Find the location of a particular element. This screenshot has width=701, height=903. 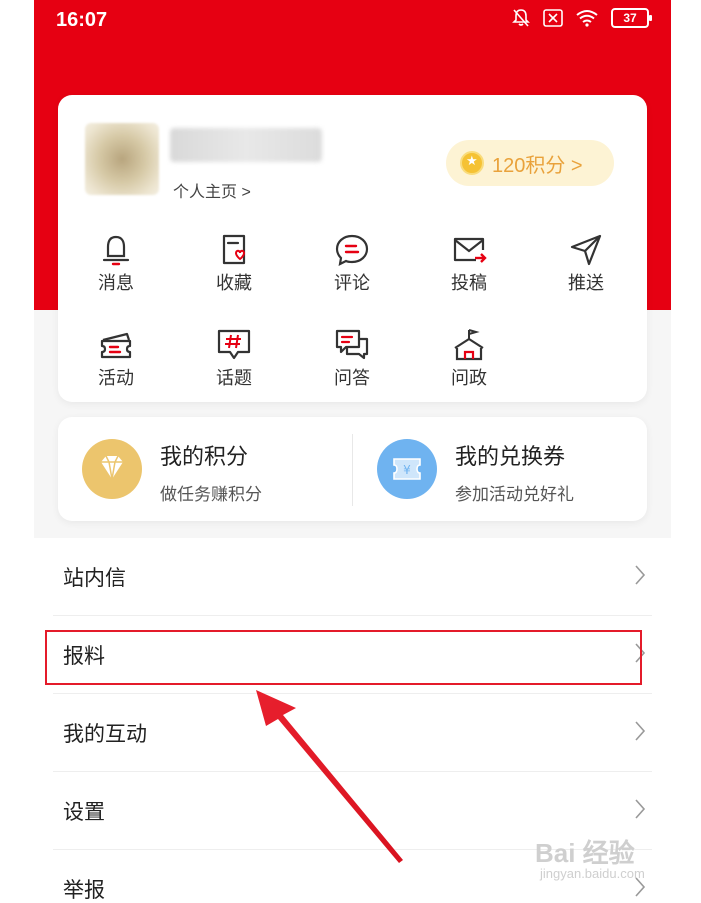

grid-label: 投稿 is located at coordinates (469, 283).